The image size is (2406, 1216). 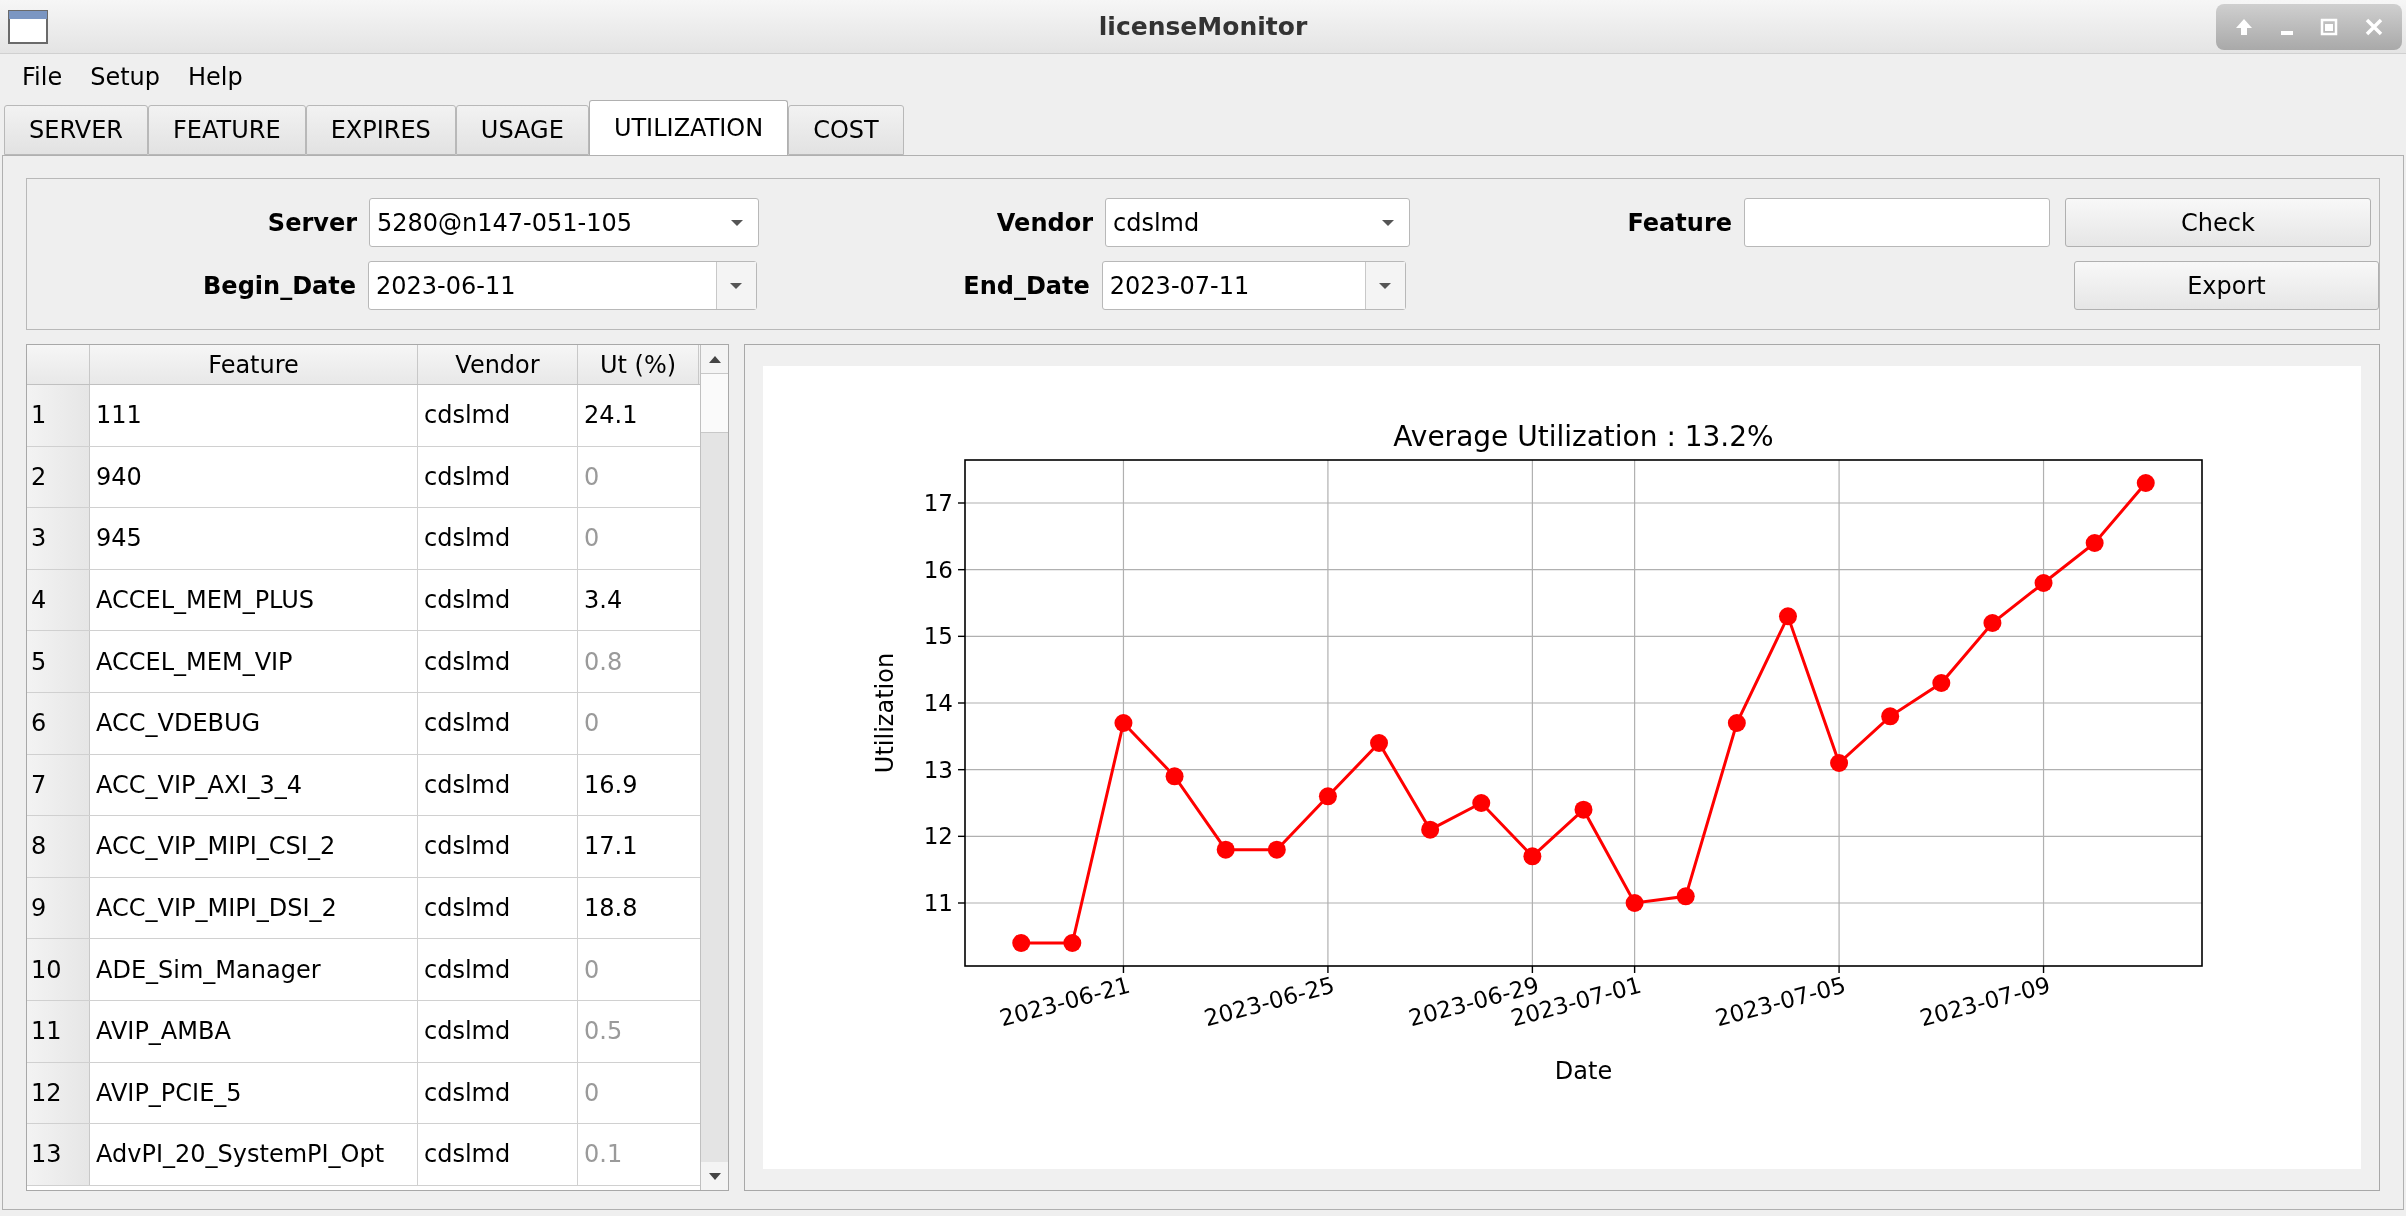 What do you see at coordinates (125, 77) in the screenshot?
I see `menu-item: Setup` at bounding box center [125, 77].